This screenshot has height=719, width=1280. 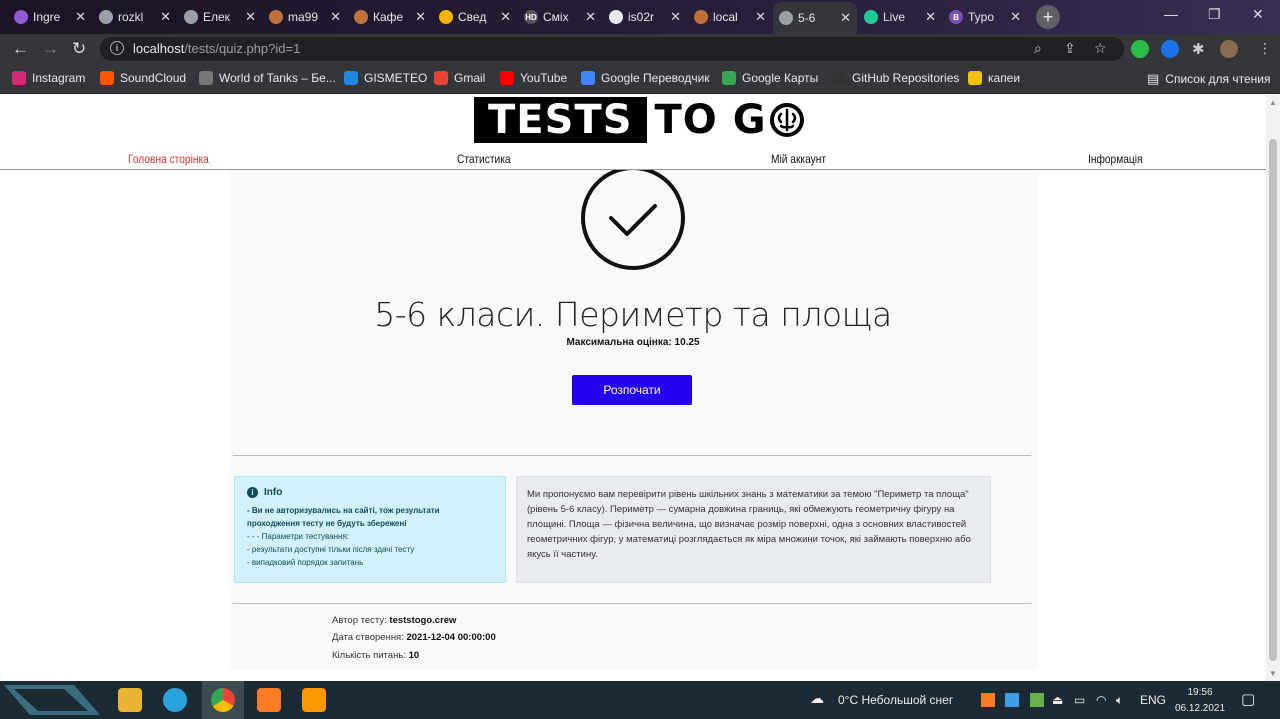 I want to click on browser-tab: Ingre ✕, so click(x=50, y=17).